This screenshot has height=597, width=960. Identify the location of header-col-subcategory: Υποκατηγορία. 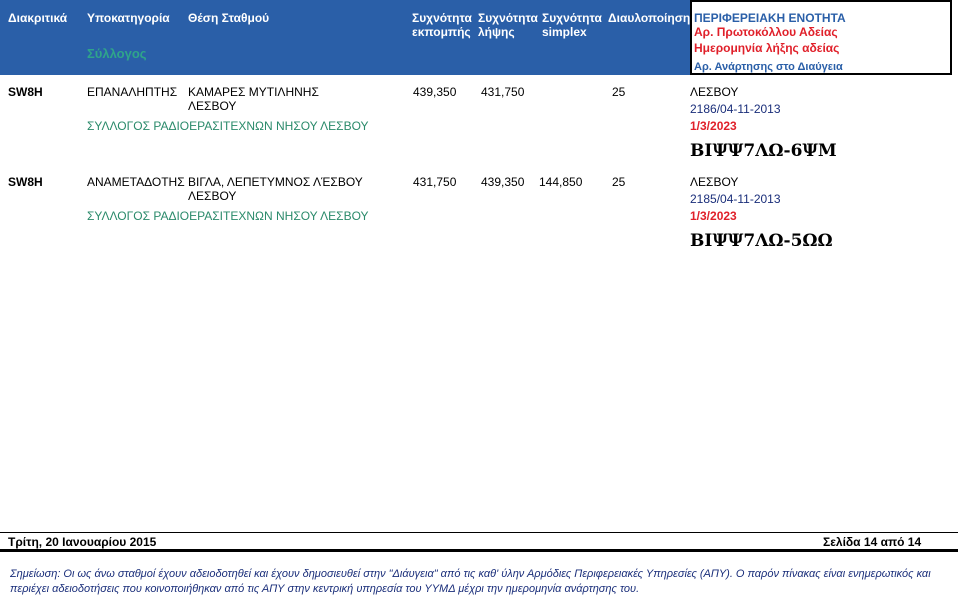
(128, 18).